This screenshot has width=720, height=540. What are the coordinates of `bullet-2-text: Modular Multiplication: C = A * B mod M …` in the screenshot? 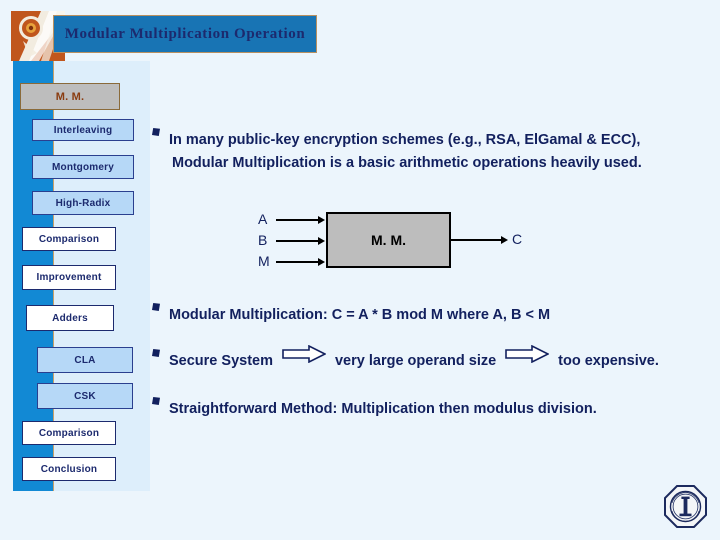 It's located at (360, 315).